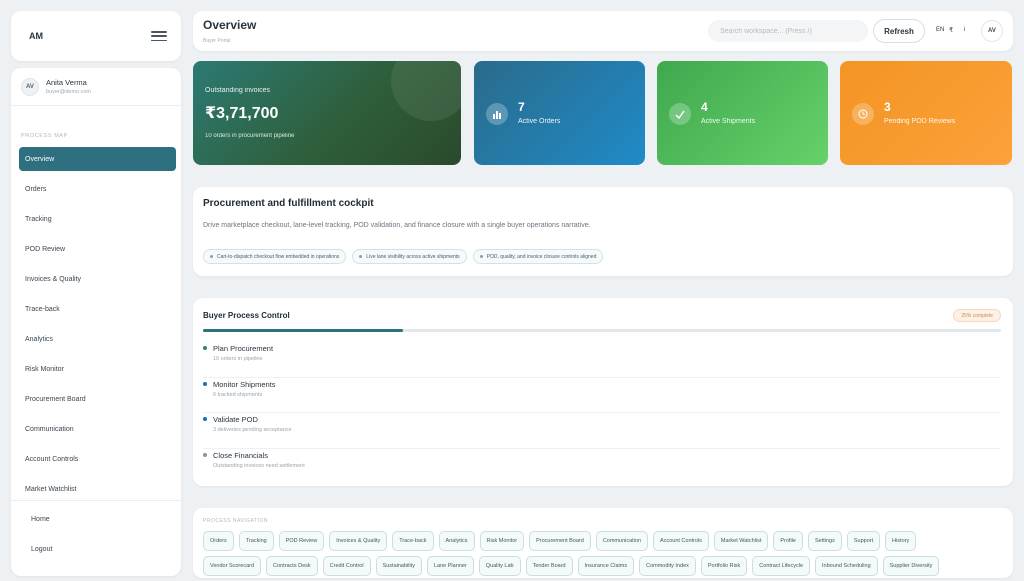 The height and width of the screenshot is (581, 1024). I want to click on sidebar-item-account-controls: Account Controls, so click(97, 459).